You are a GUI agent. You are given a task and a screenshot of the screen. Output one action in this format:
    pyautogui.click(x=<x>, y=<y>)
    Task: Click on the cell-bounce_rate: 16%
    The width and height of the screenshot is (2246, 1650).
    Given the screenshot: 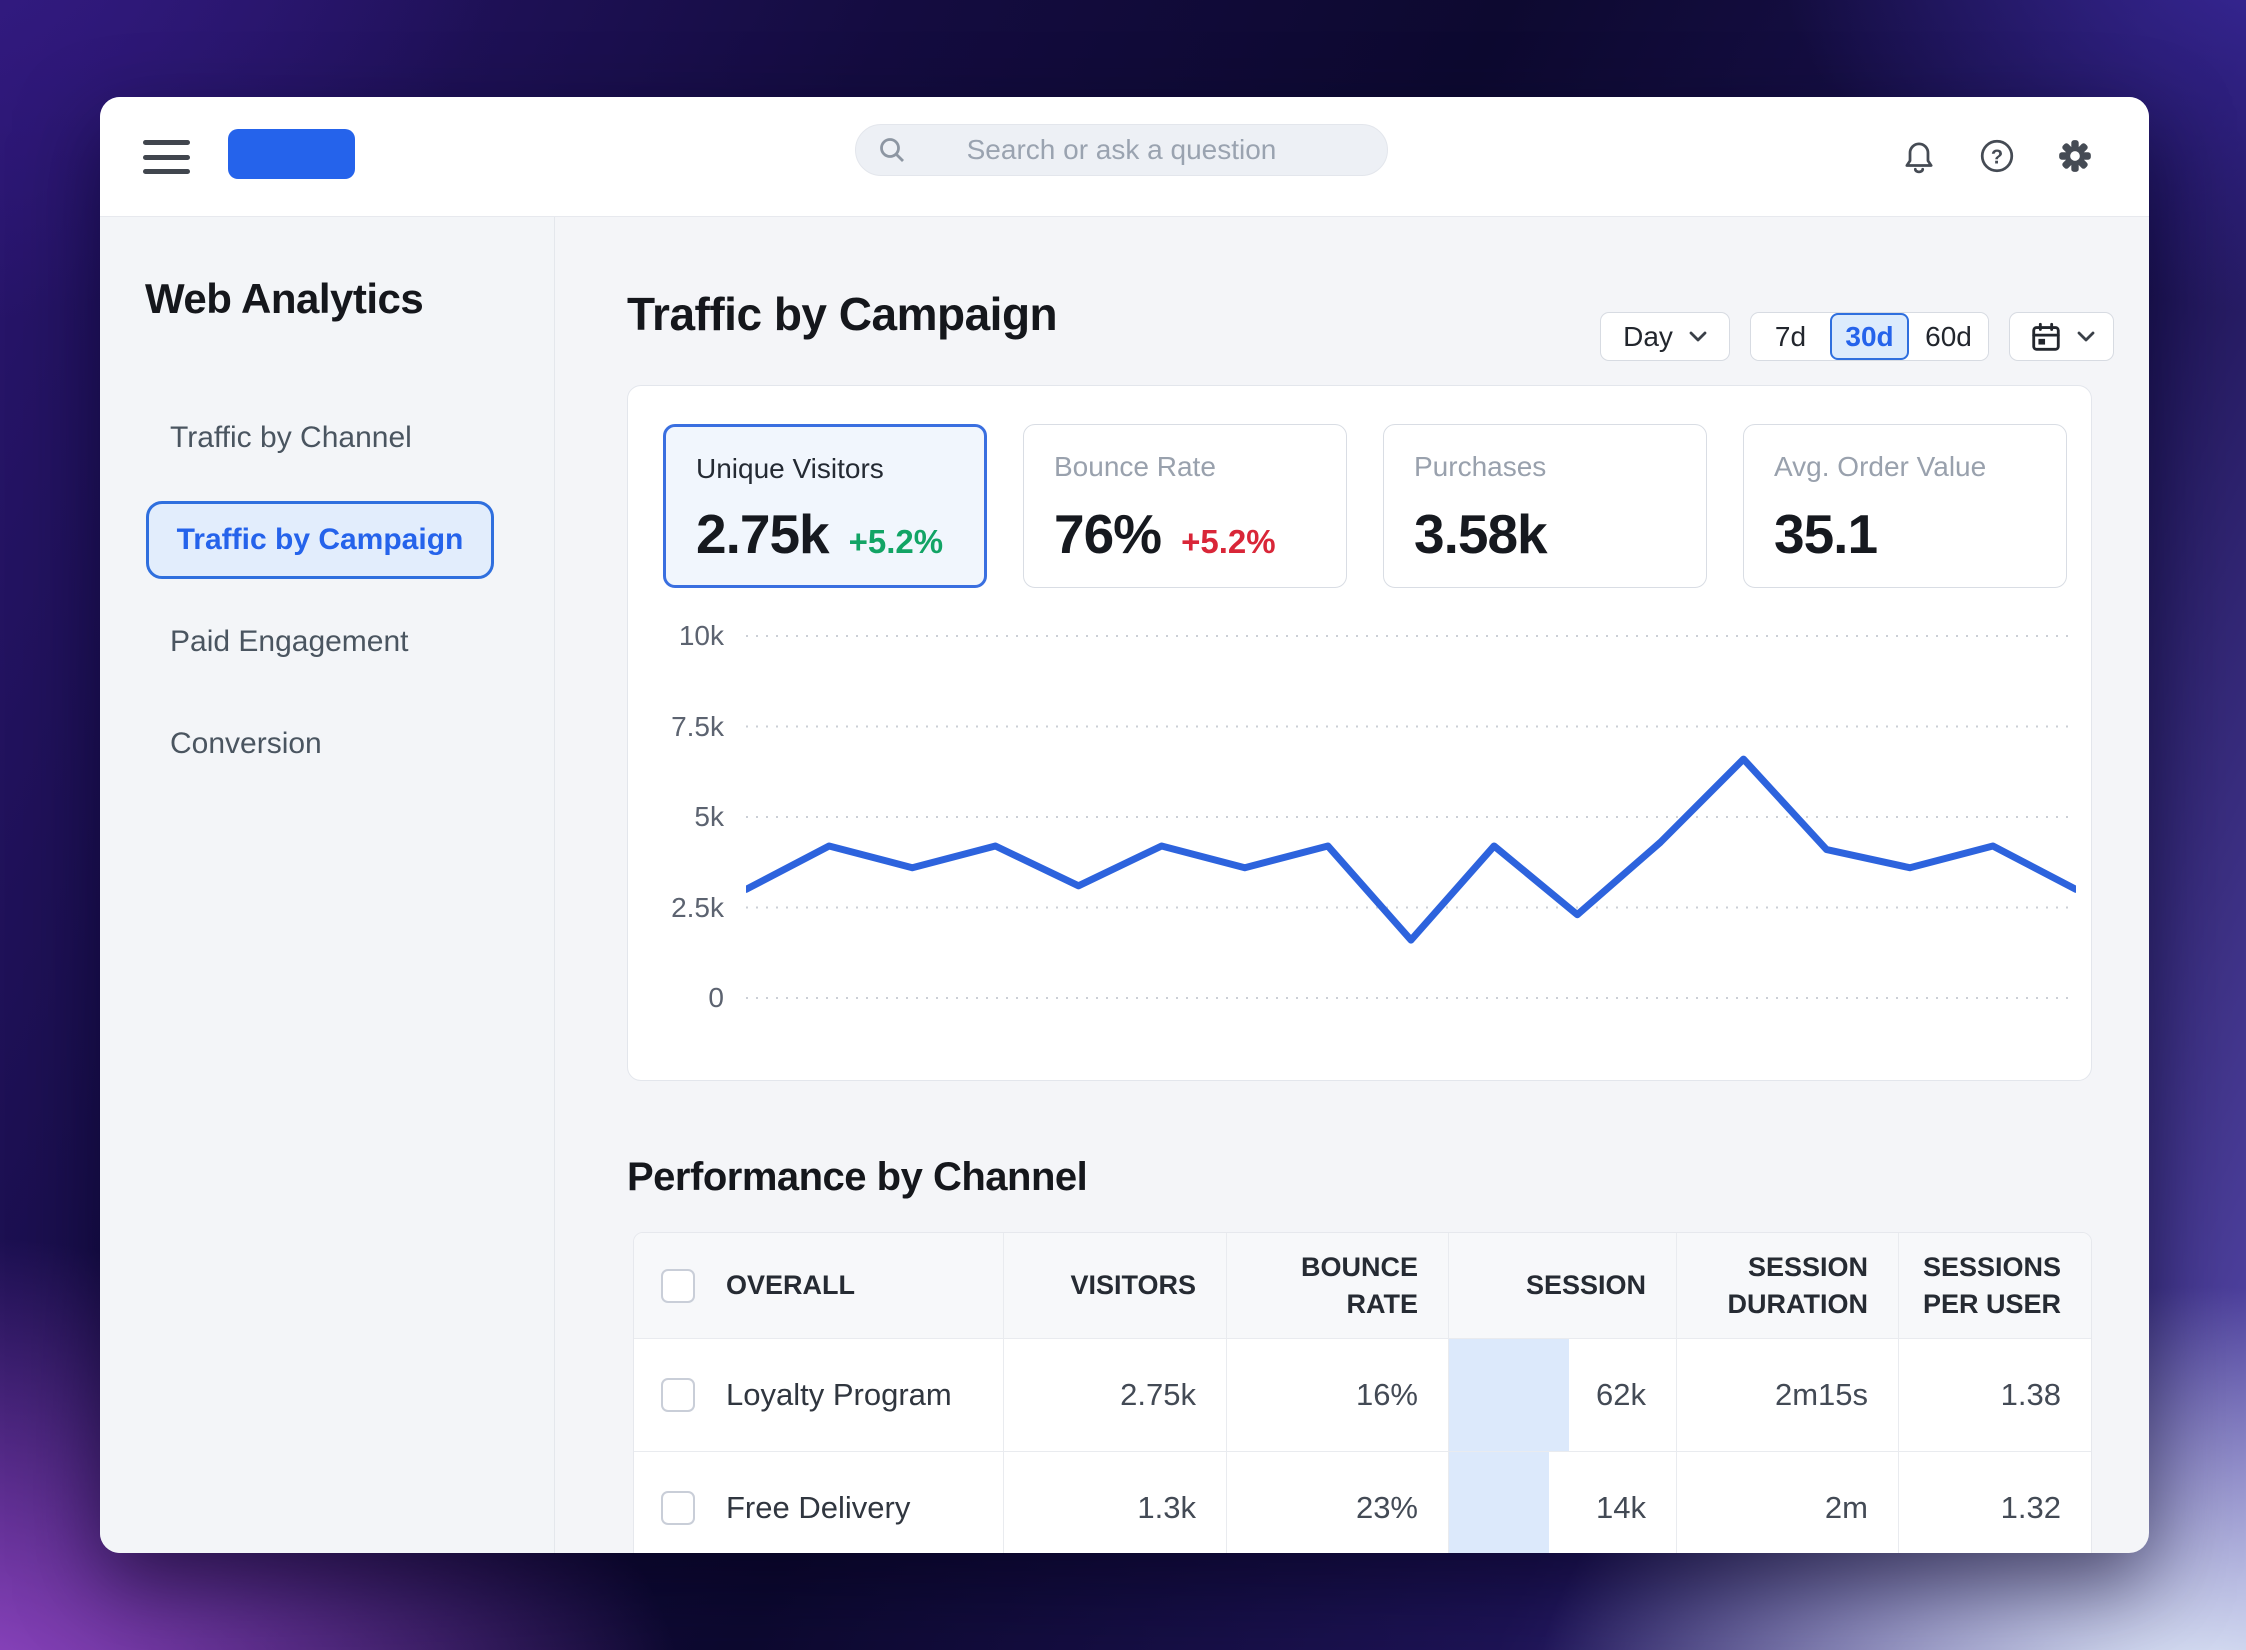 What is the action you would take?
    pyautogui.click(x=1338, y=1395)
    